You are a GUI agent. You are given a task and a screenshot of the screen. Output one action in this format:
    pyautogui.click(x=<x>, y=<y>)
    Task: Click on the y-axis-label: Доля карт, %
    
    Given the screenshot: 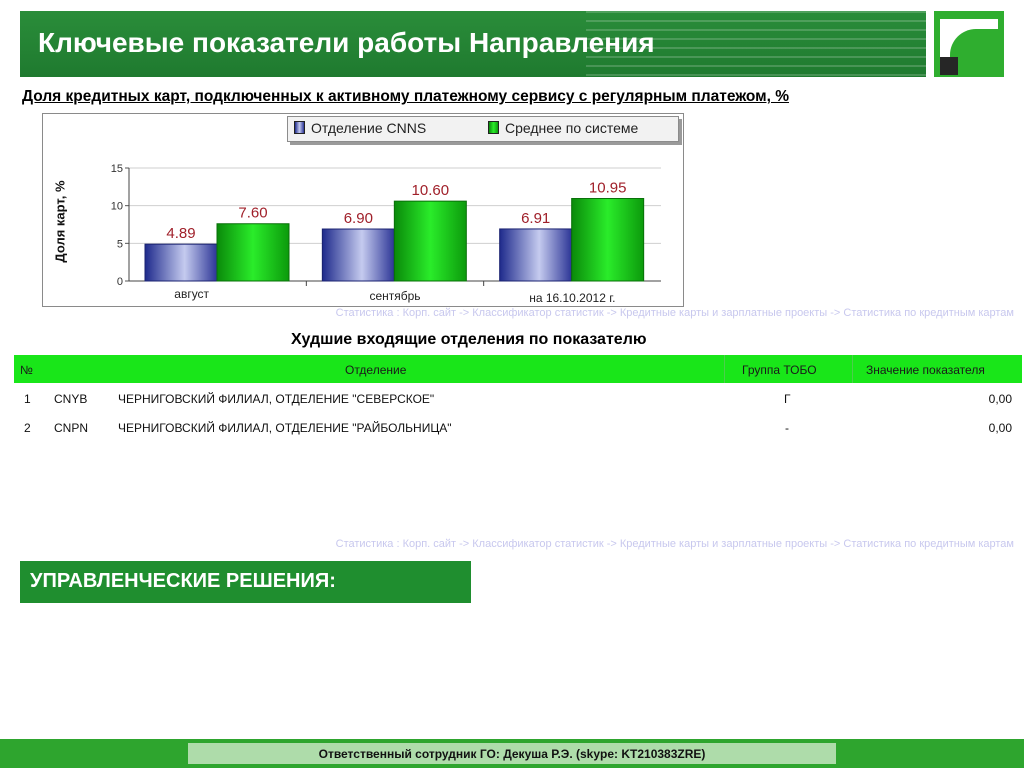 What is the action you would take?
    pyautogui.click(x=60, y=221)
    